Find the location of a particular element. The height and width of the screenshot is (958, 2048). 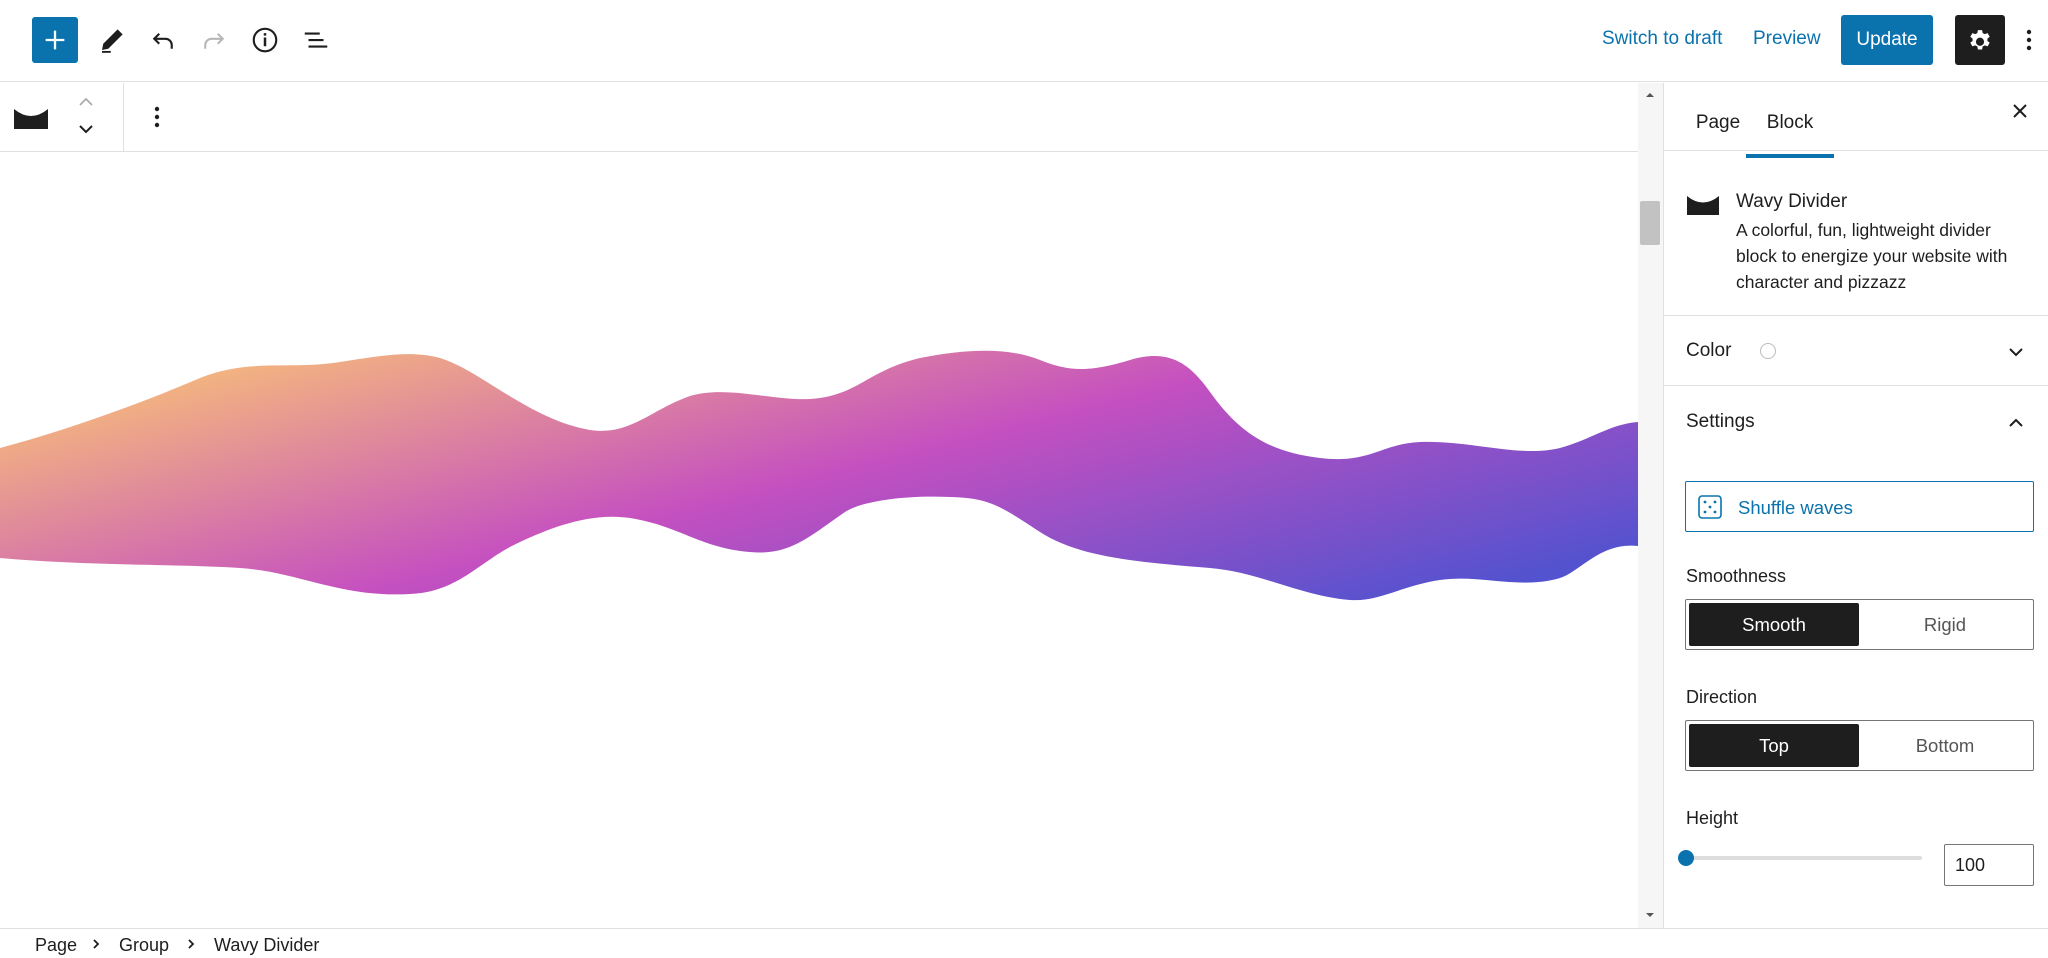

redo-button is located at coordinates (214, 40).